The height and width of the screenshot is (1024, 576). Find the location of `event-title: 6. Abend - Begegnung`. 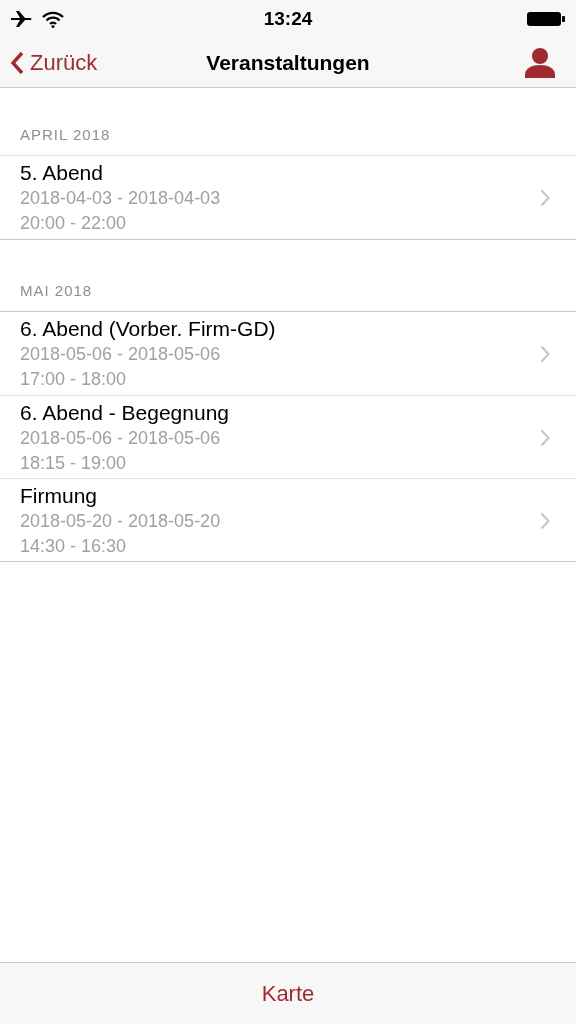

event-title: 6. Abend - Begegnung is located at coordinates (124, 412).